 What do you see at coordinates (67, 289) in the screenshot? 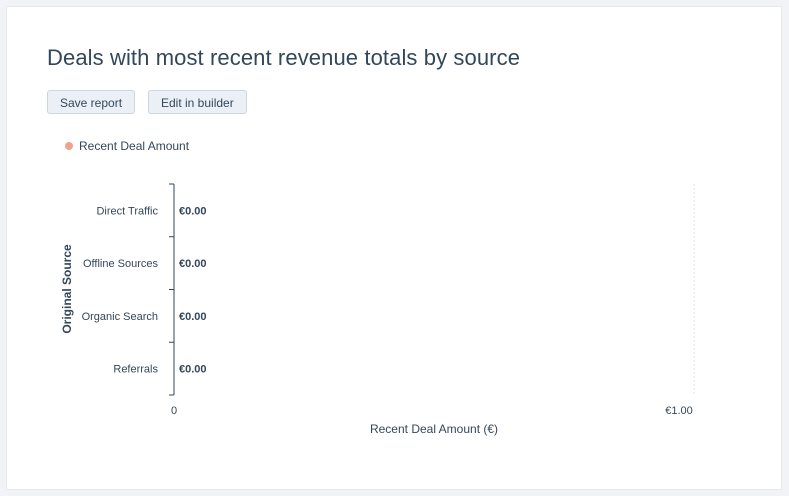
I see `y-axis-title: Original Source` at bounding box center [67, 289].